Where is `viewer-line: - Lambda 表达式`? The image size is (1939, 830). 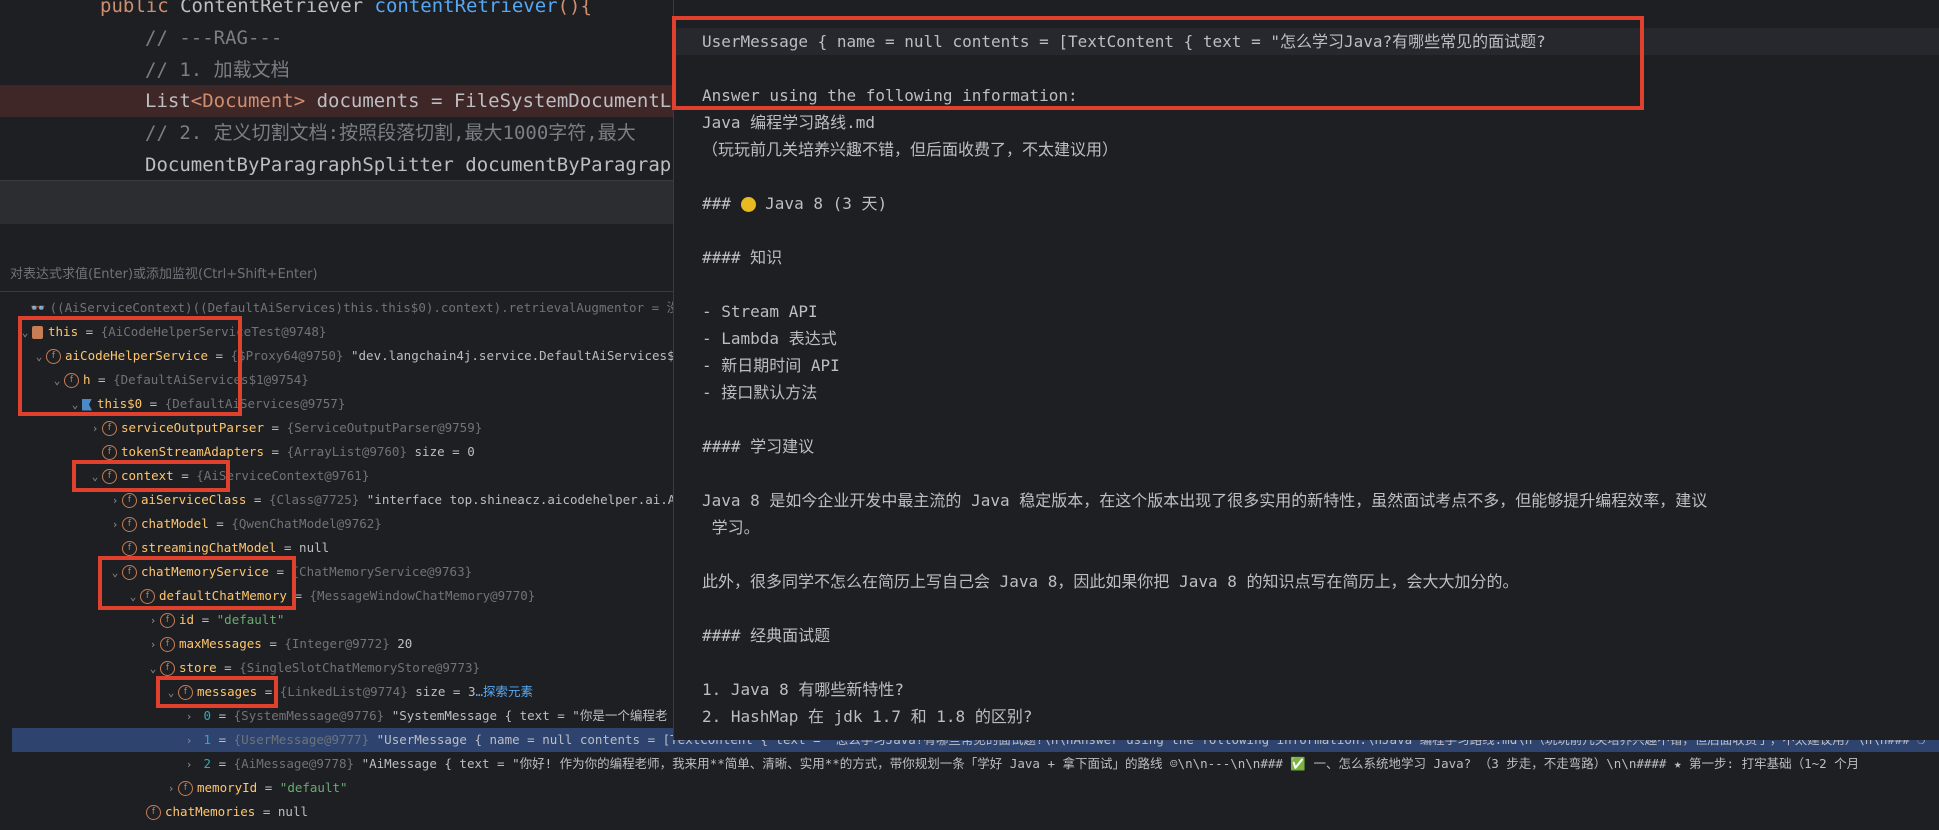
viewer-line: - Lambda 表达式 is located at coordinates (769, 338).